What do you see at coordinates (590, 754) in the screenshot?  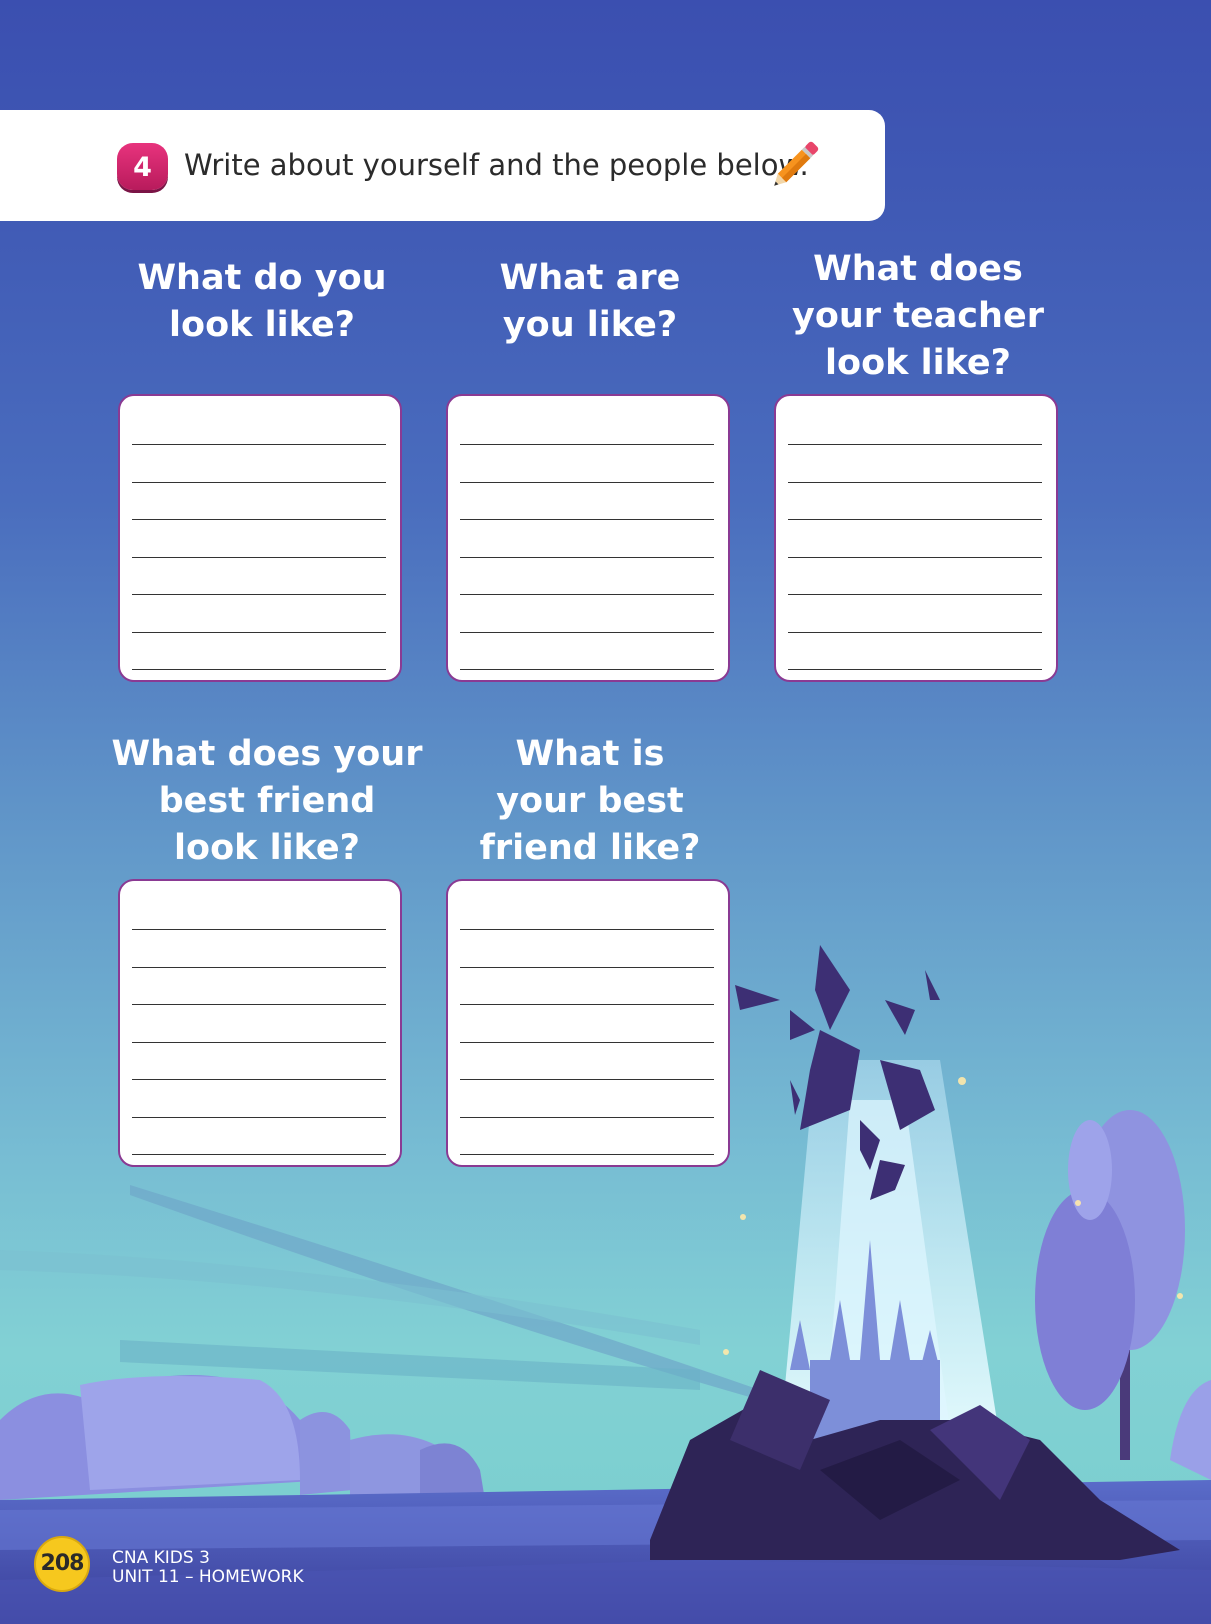 I see `question-5-line-1: What is` at bounding box center [590, 754].